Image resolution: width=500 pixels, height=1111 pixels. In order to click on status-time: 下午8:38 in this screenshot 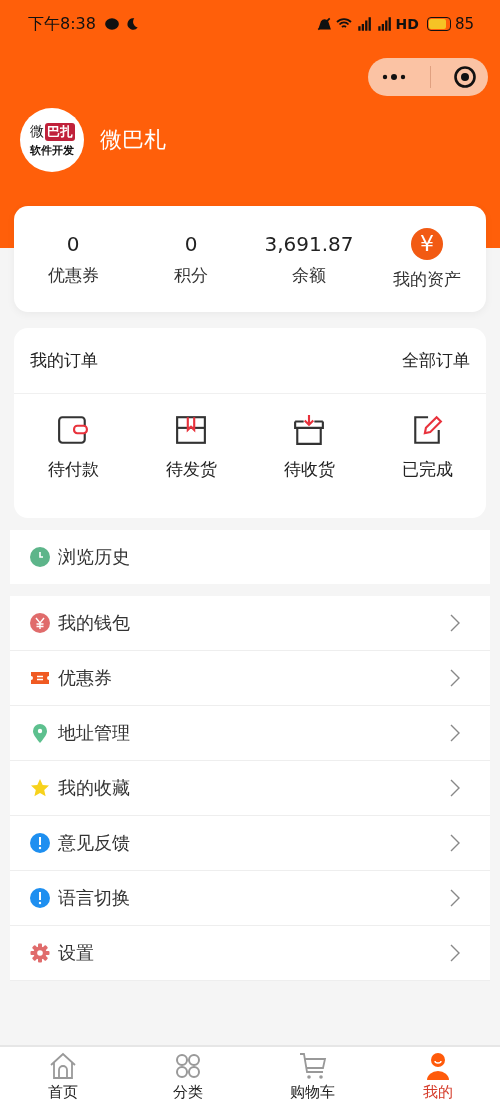, I will do `click(62, 24)`.